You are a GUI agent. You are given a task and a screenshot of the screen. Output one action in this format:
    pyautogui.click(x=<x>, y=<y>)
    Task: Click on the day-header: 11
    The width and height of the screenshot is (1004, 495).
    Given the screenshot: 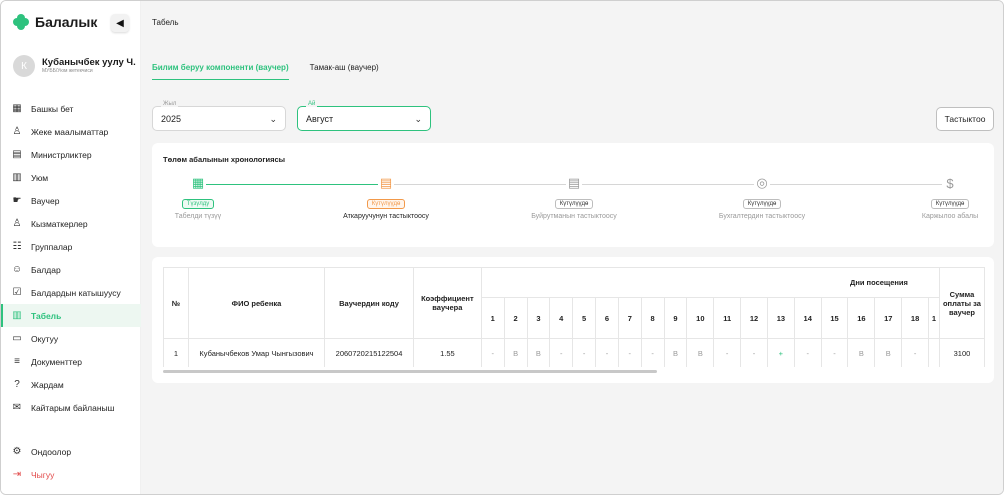 What is the action you would take?
    pyautogui.click(x=727, y=318)
    